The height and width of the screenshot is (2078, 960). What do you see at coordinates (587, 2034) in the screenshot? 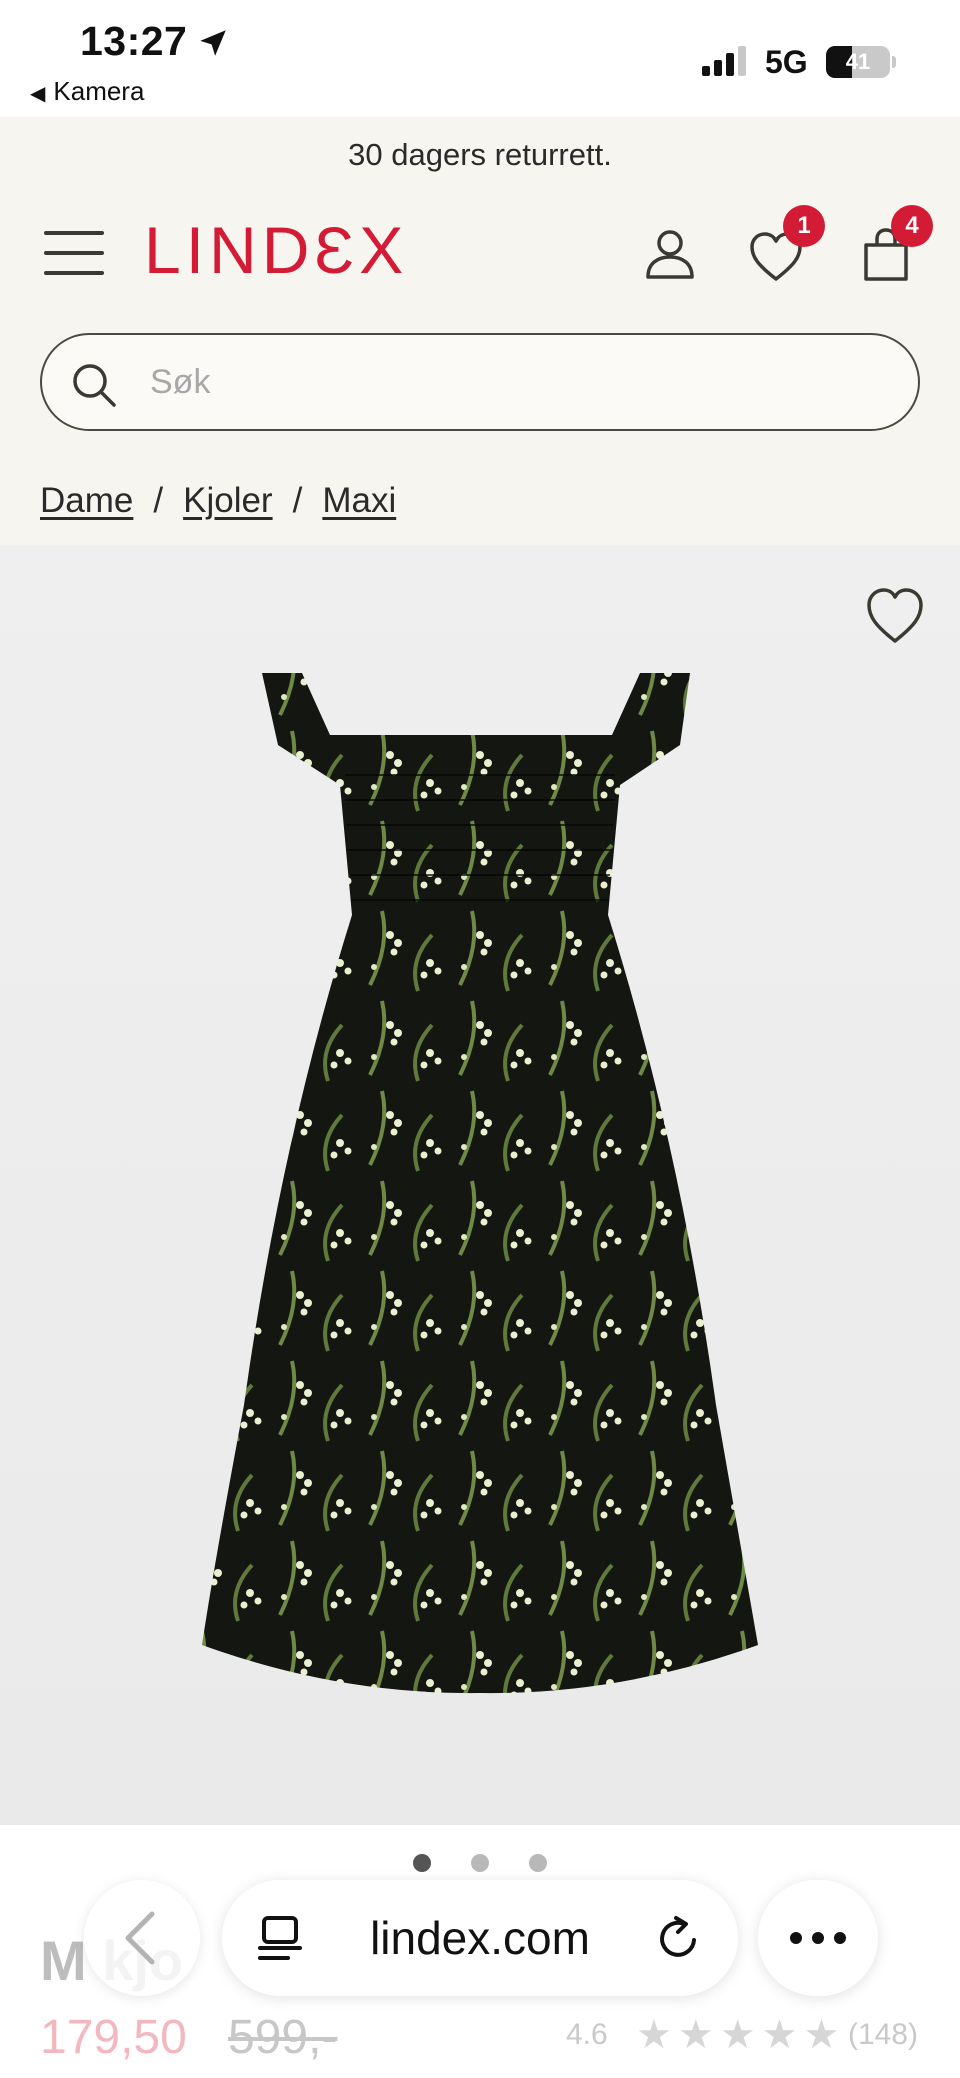
I see `rating-value: 4.6` at bounding box center [587, 2034].